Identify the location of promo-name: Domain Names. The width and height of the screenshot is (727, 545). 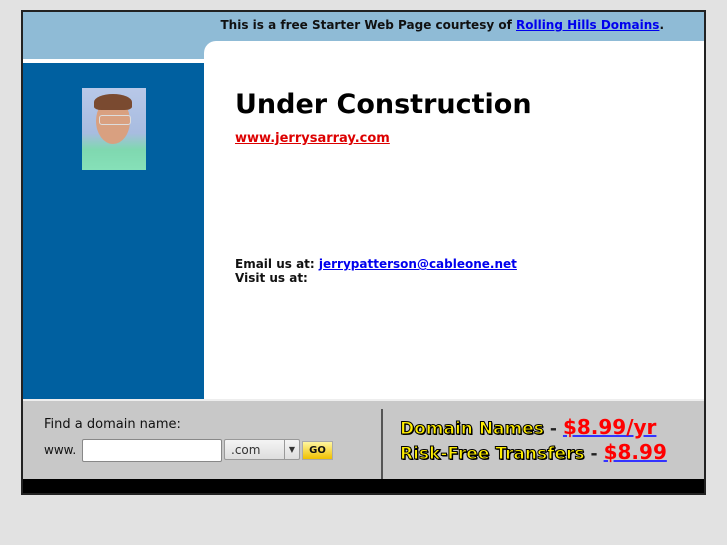
(472, 429).